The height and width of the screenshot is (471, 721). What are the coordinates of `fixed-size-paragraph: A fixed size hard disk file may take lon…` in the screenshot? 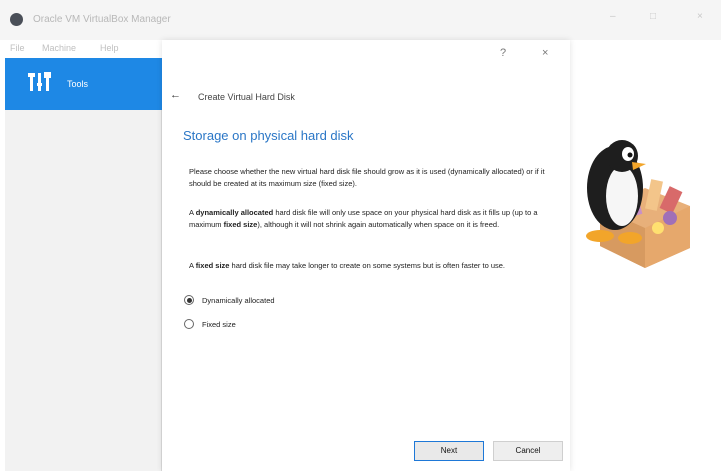 It's located at (374, 266).